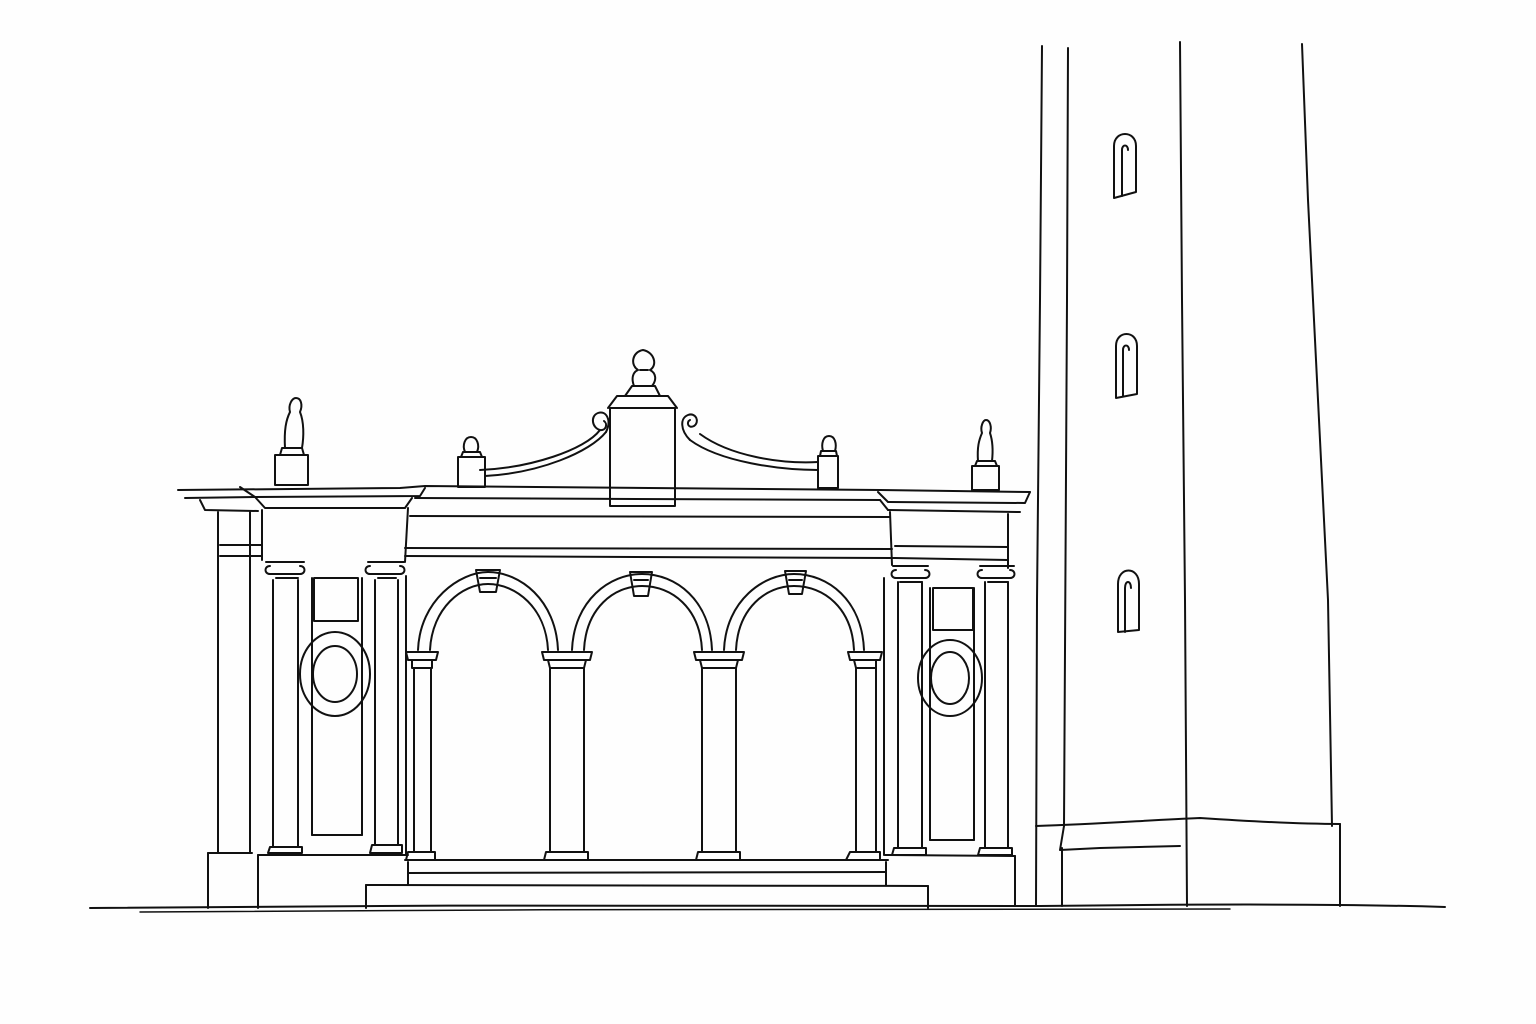 The height and width of the screenshot is (1024, 1536). Describe the element at coordinates (291, 441) in the screenshot. I see `left-statue` at that location.